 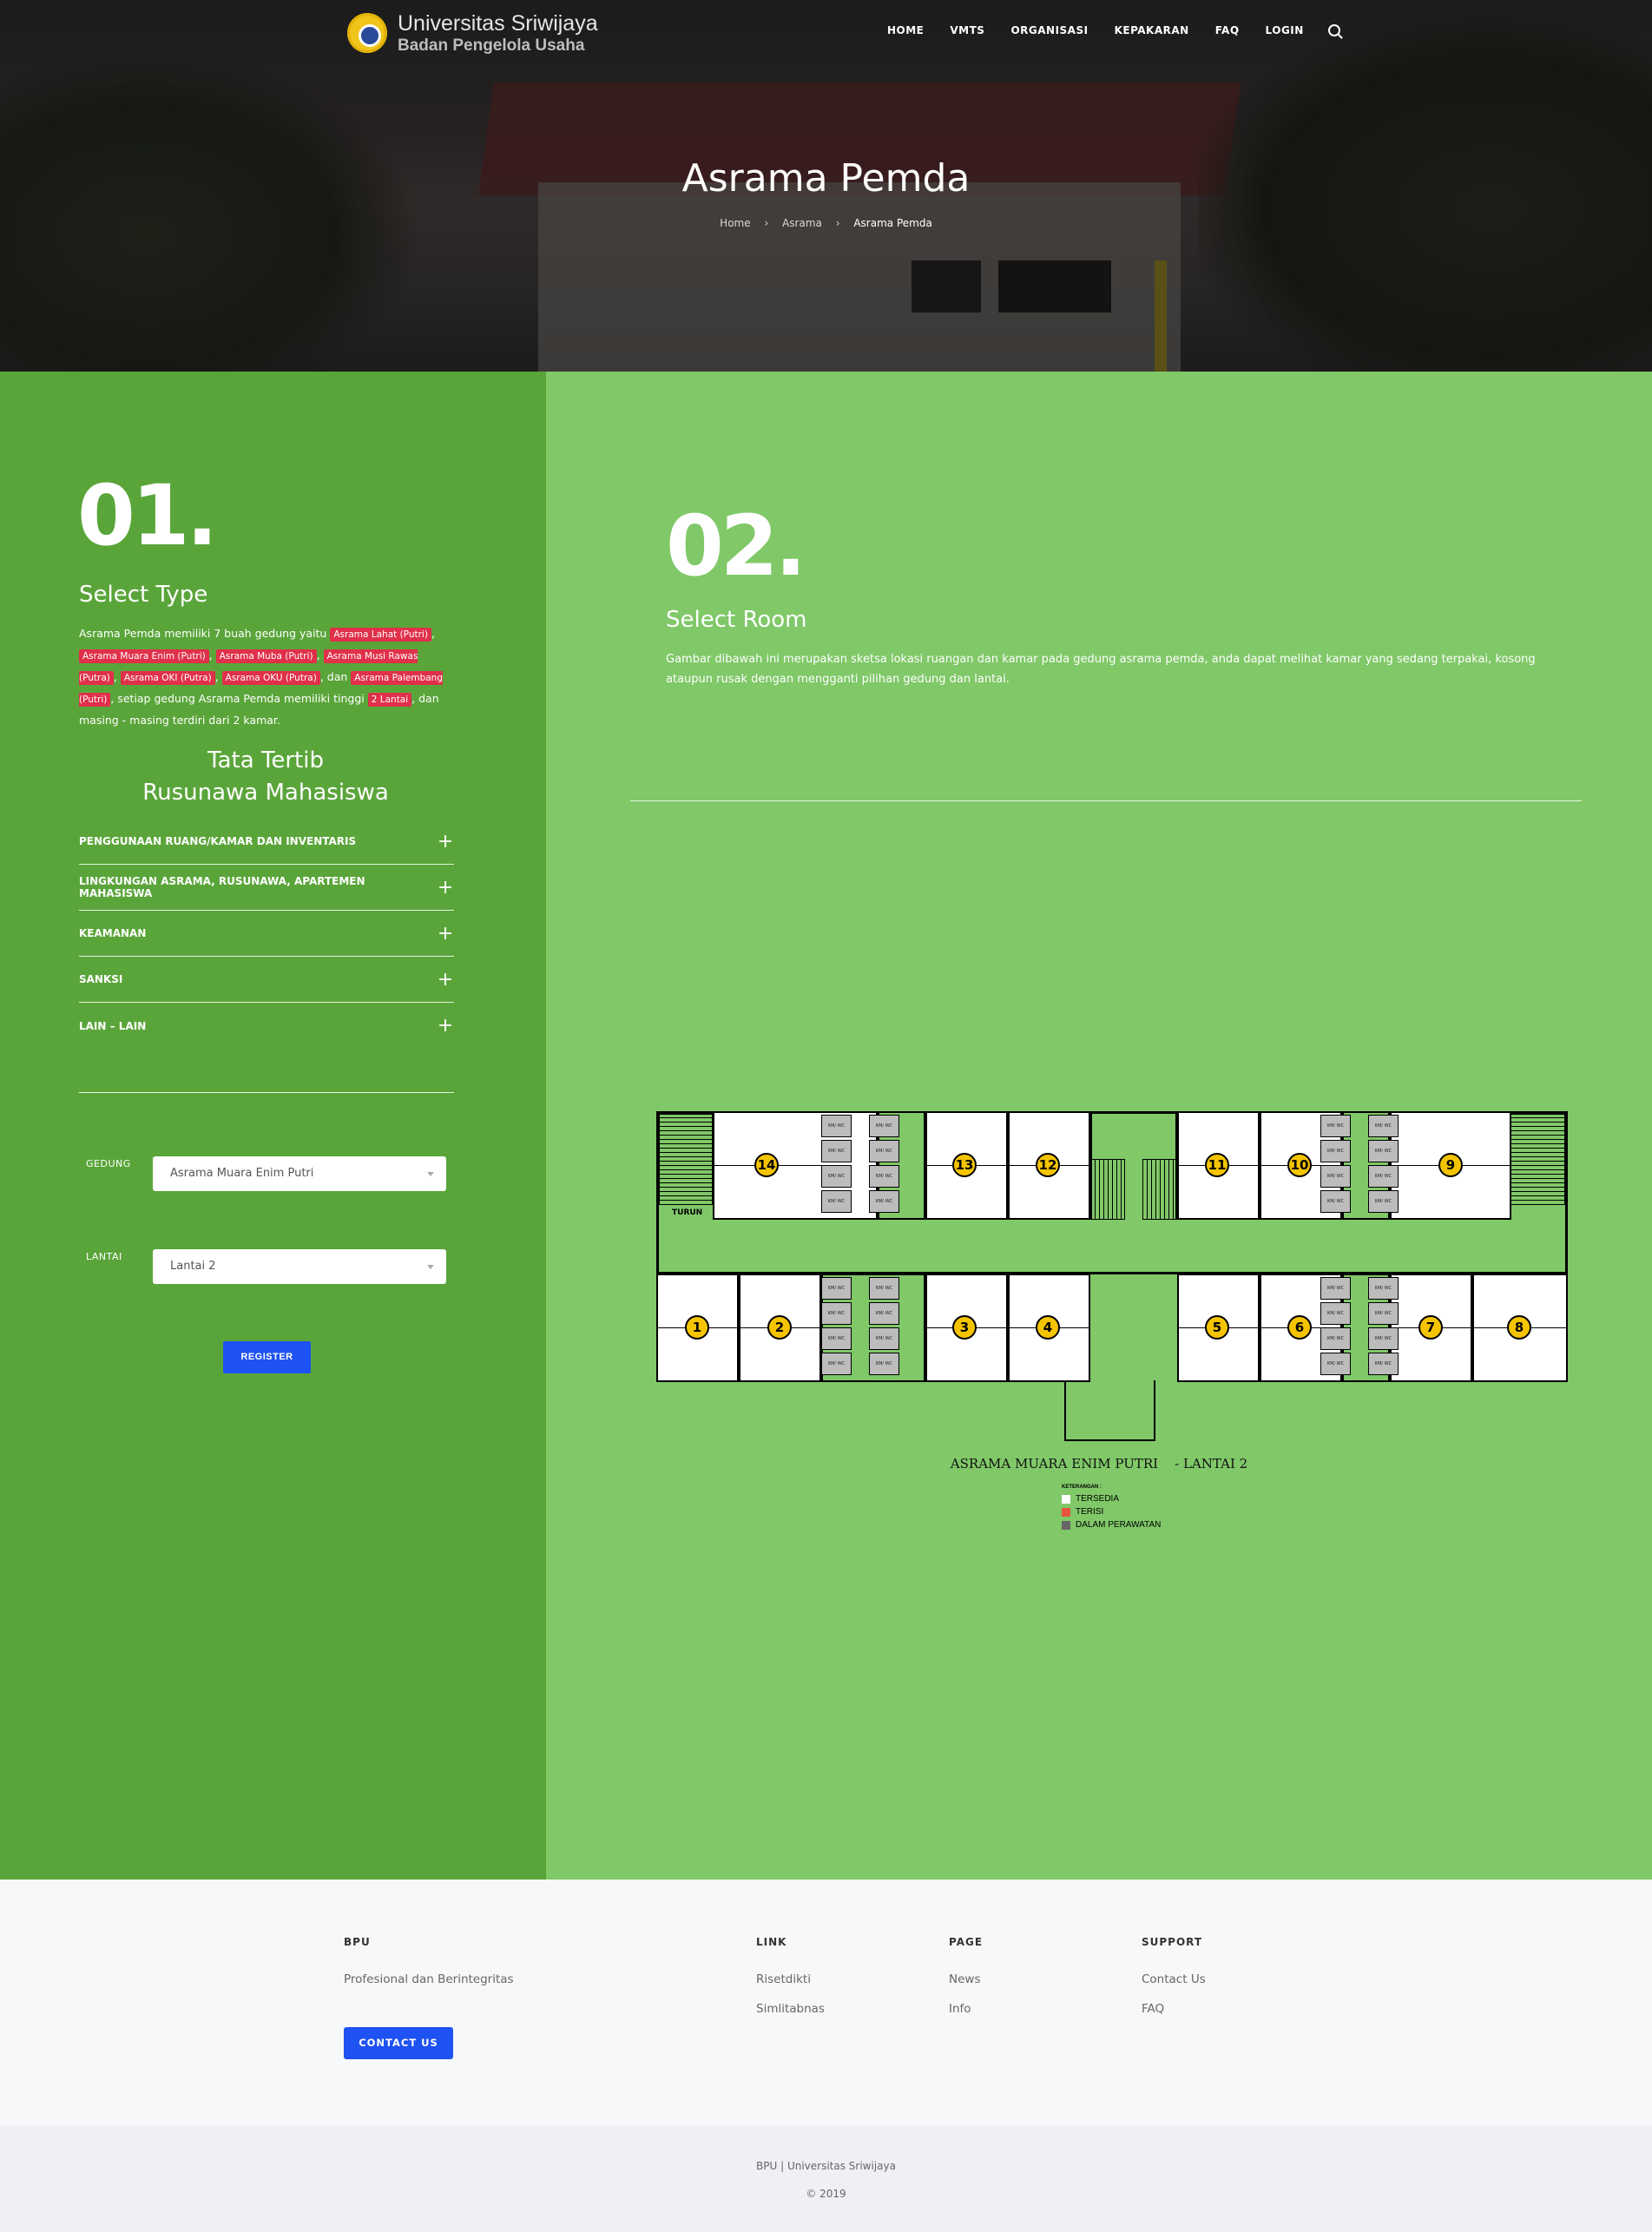 I want to click on room-number-badge: 9, so click(x=1450, y=1165).